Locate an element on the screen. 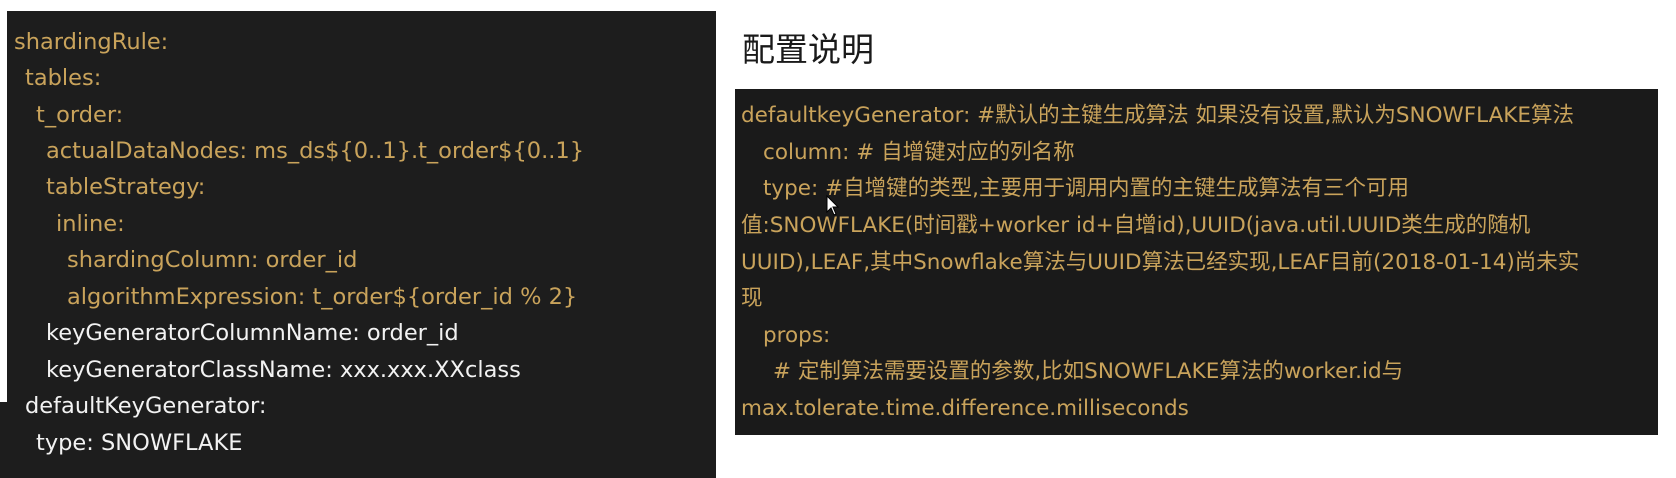  code-line: type: SNOWFLAKE is located at coordinates (139, 443).